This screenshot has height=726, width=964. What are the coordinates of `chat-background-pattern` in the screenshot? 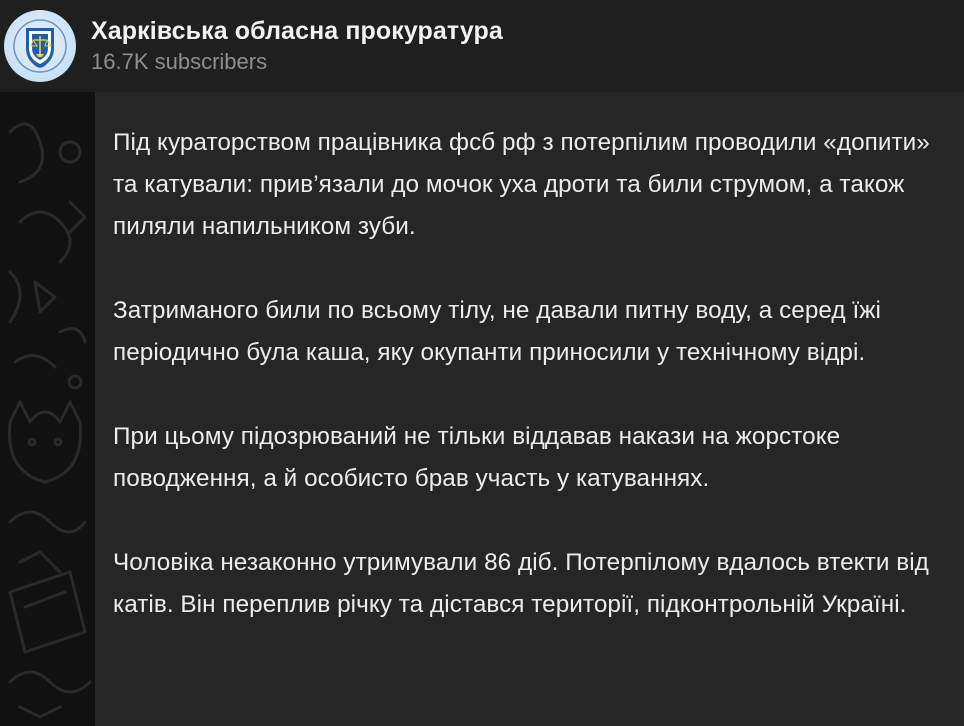 It's located at (49, 420).